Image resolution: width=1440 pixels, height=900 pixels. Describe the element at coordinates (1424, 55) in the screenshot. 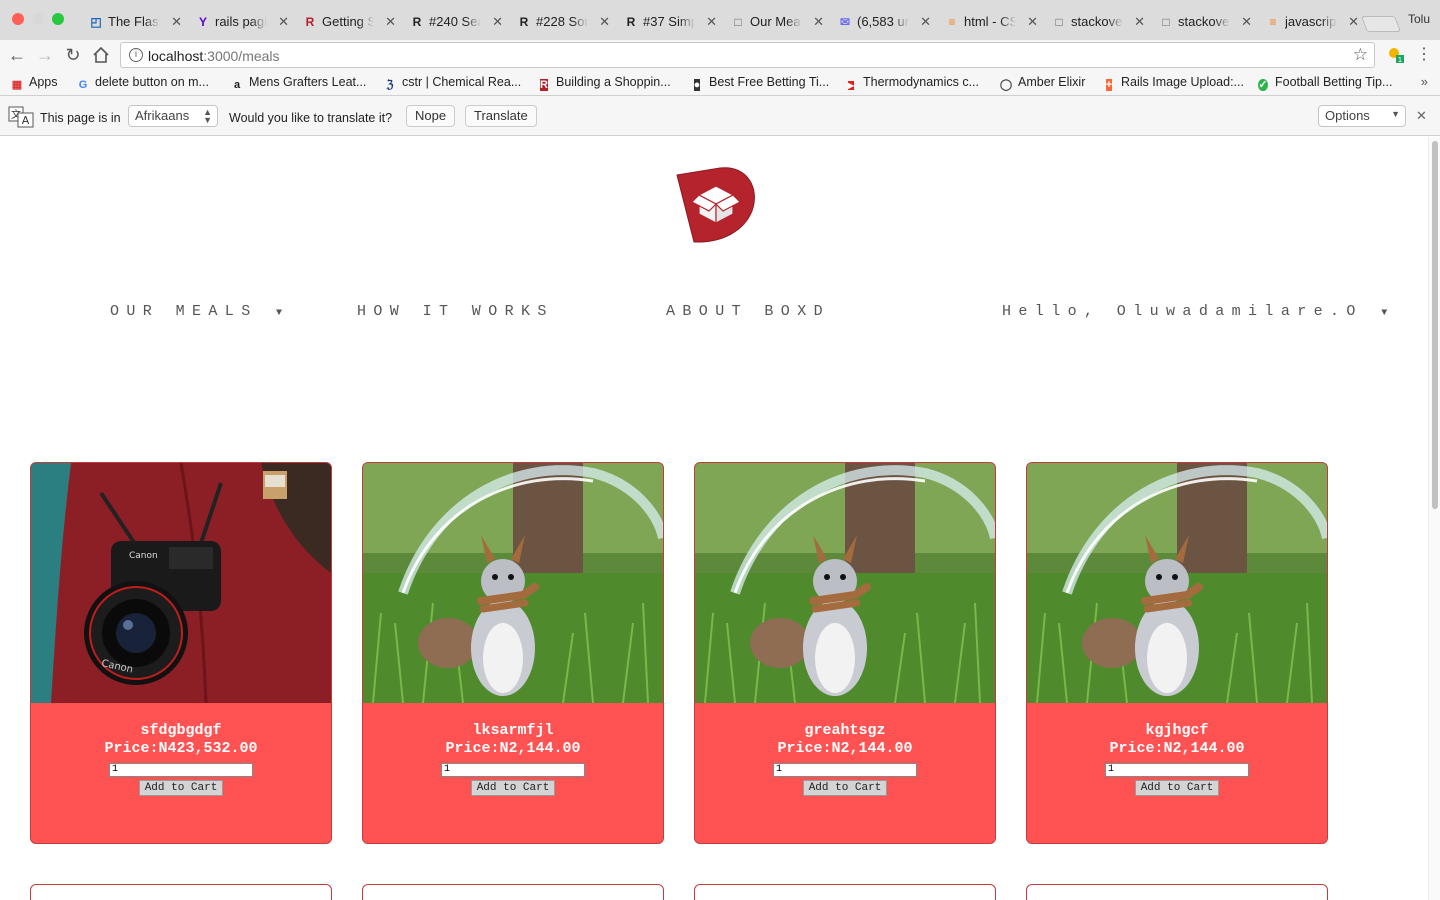

I see `browser-menu-icon: ⋮` at that location.